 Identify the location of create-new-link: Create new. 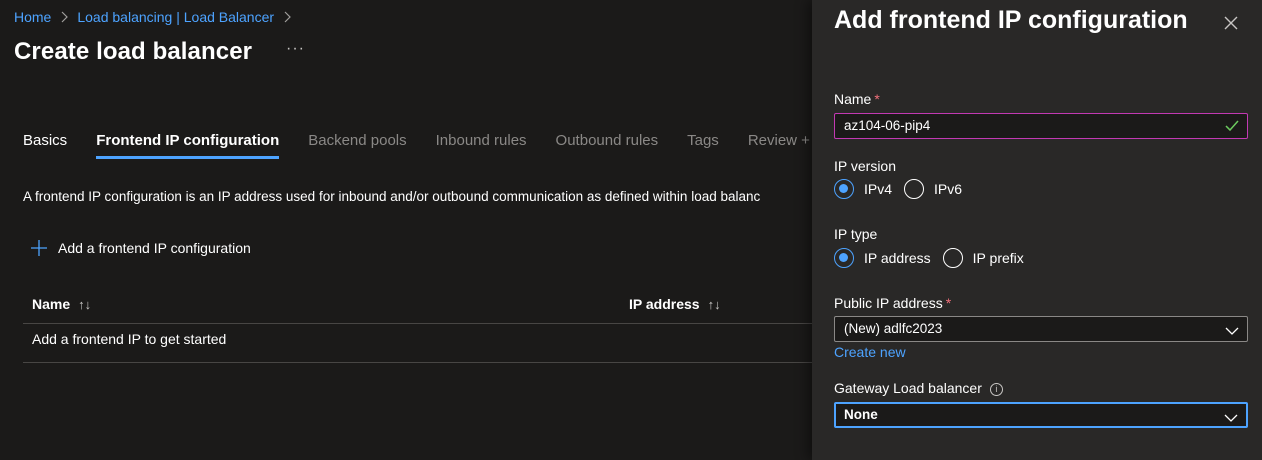
(870, 352).